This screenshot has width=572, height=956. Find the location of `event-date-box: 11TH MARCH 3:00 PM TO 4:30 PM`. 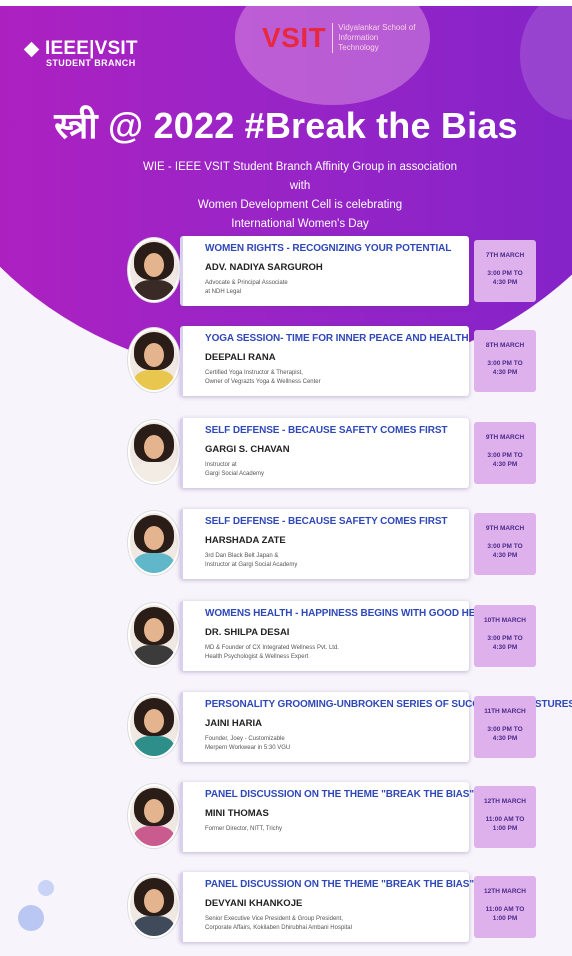

event-date-box: 11TH MARCH 3:00 PM TO 4:30 PM is located at coordinates (505, 727).